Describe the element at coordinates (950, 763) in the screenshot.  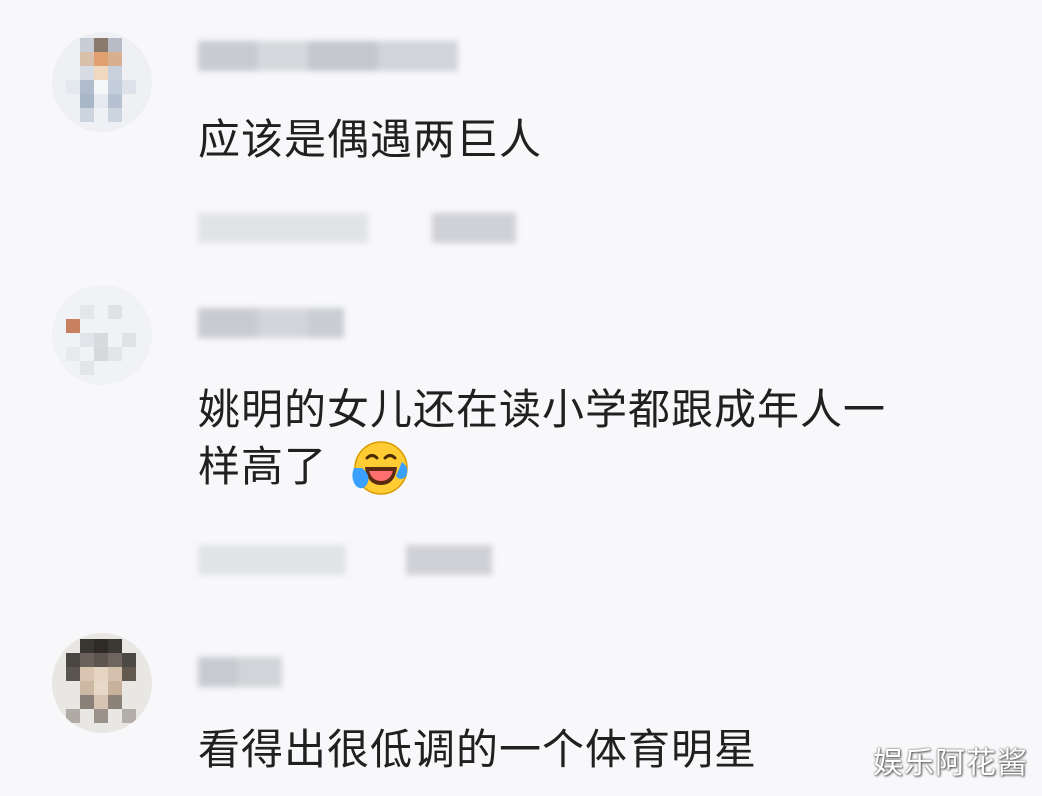
I see `watermark-text: 娱乐阿花酱` at that location.